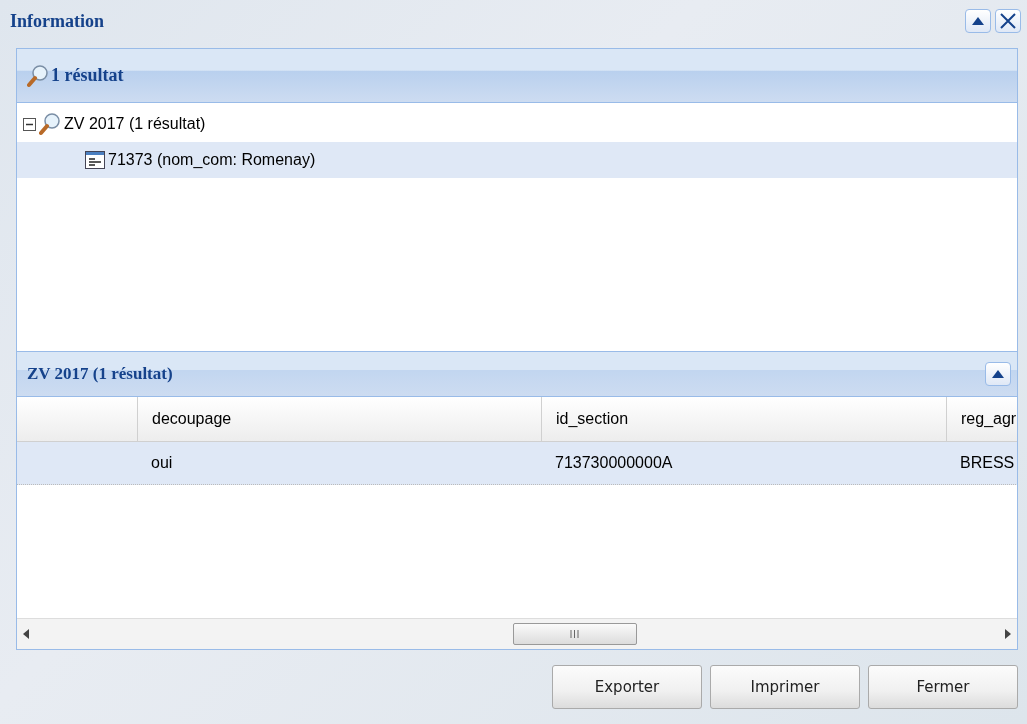  What do you see at coordinates (162, 463) in the screenshot?
I see `table-cell-text: oui` at bounding box center [162, 463].